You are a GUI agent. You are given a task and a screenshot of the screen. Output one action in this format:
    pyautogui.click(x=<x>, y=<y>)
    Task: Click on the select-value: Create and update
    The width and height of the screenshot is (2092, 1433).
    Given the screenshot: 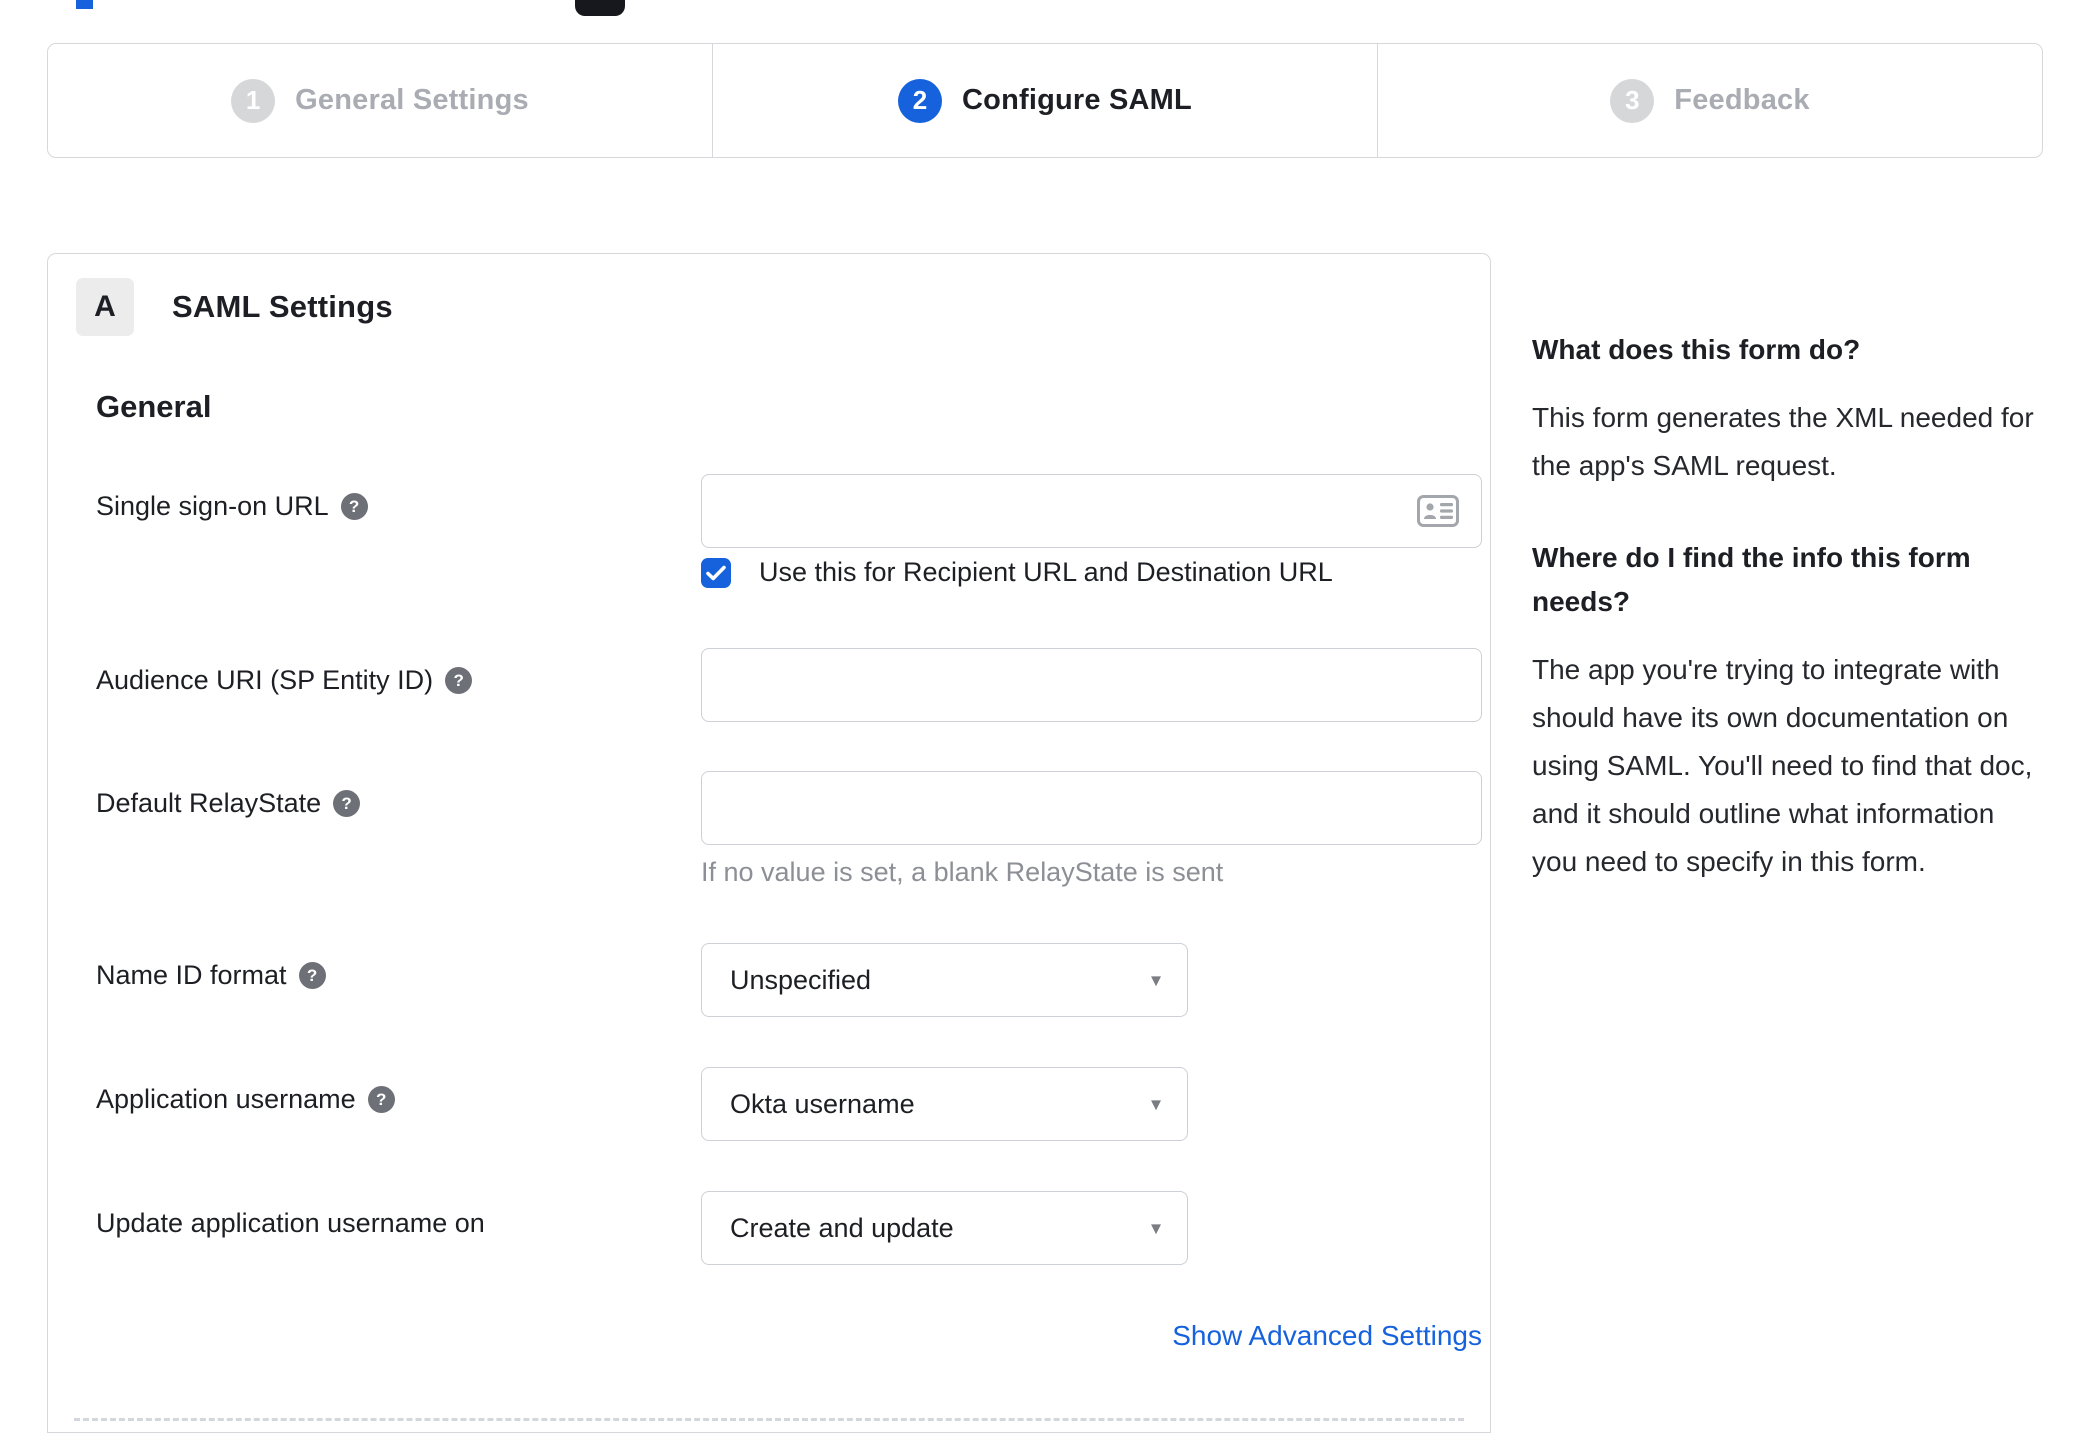 What is the action you would take?
    pyautogui.click(x=842, y=1227)
    